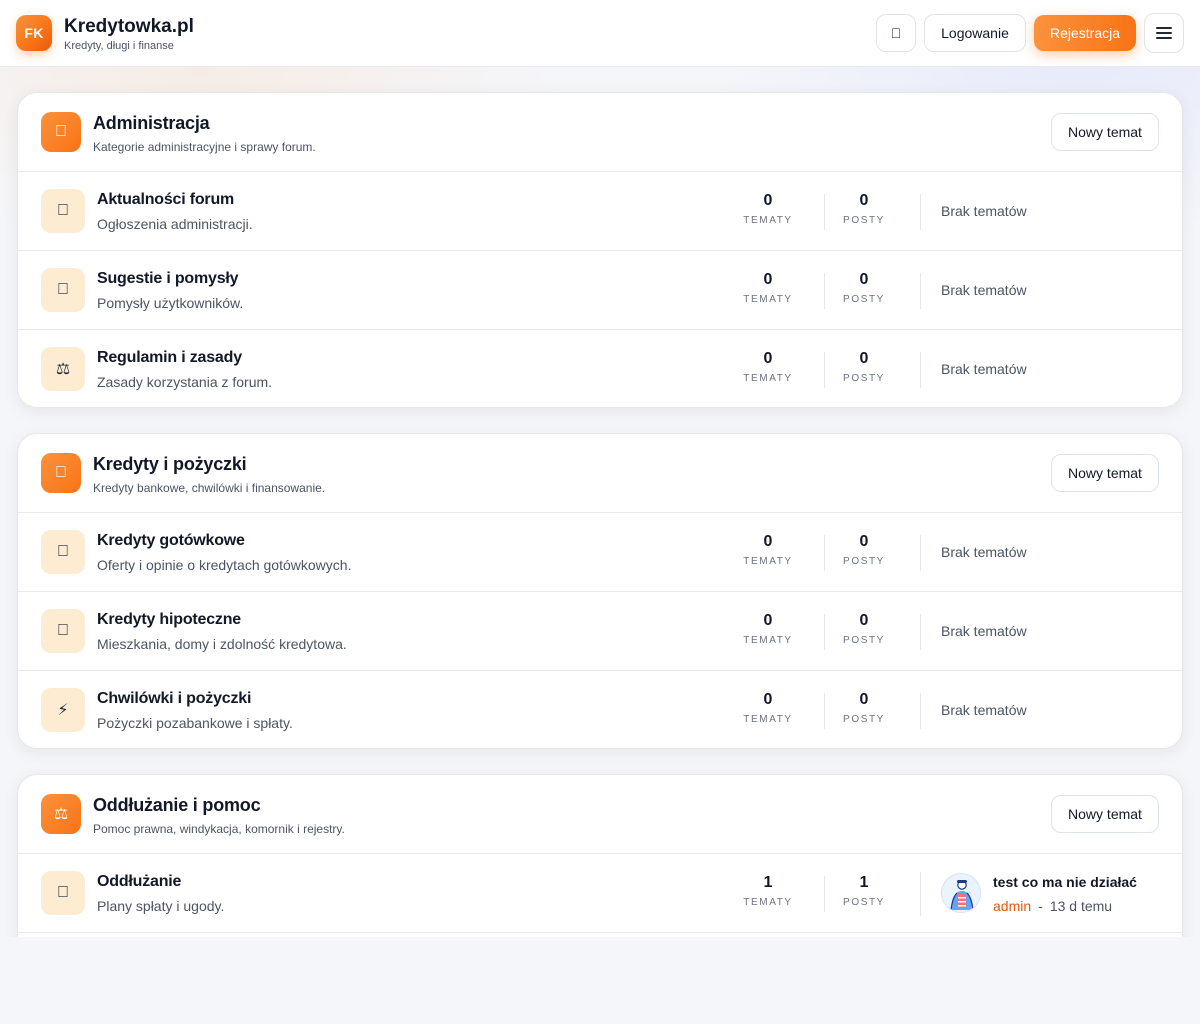 This screenshot has height=1024, width=1200. Describe the element at coordinates (174, 699) in the screenshot. I see `forum-title: Chwilówki i pożyczki` at that location.